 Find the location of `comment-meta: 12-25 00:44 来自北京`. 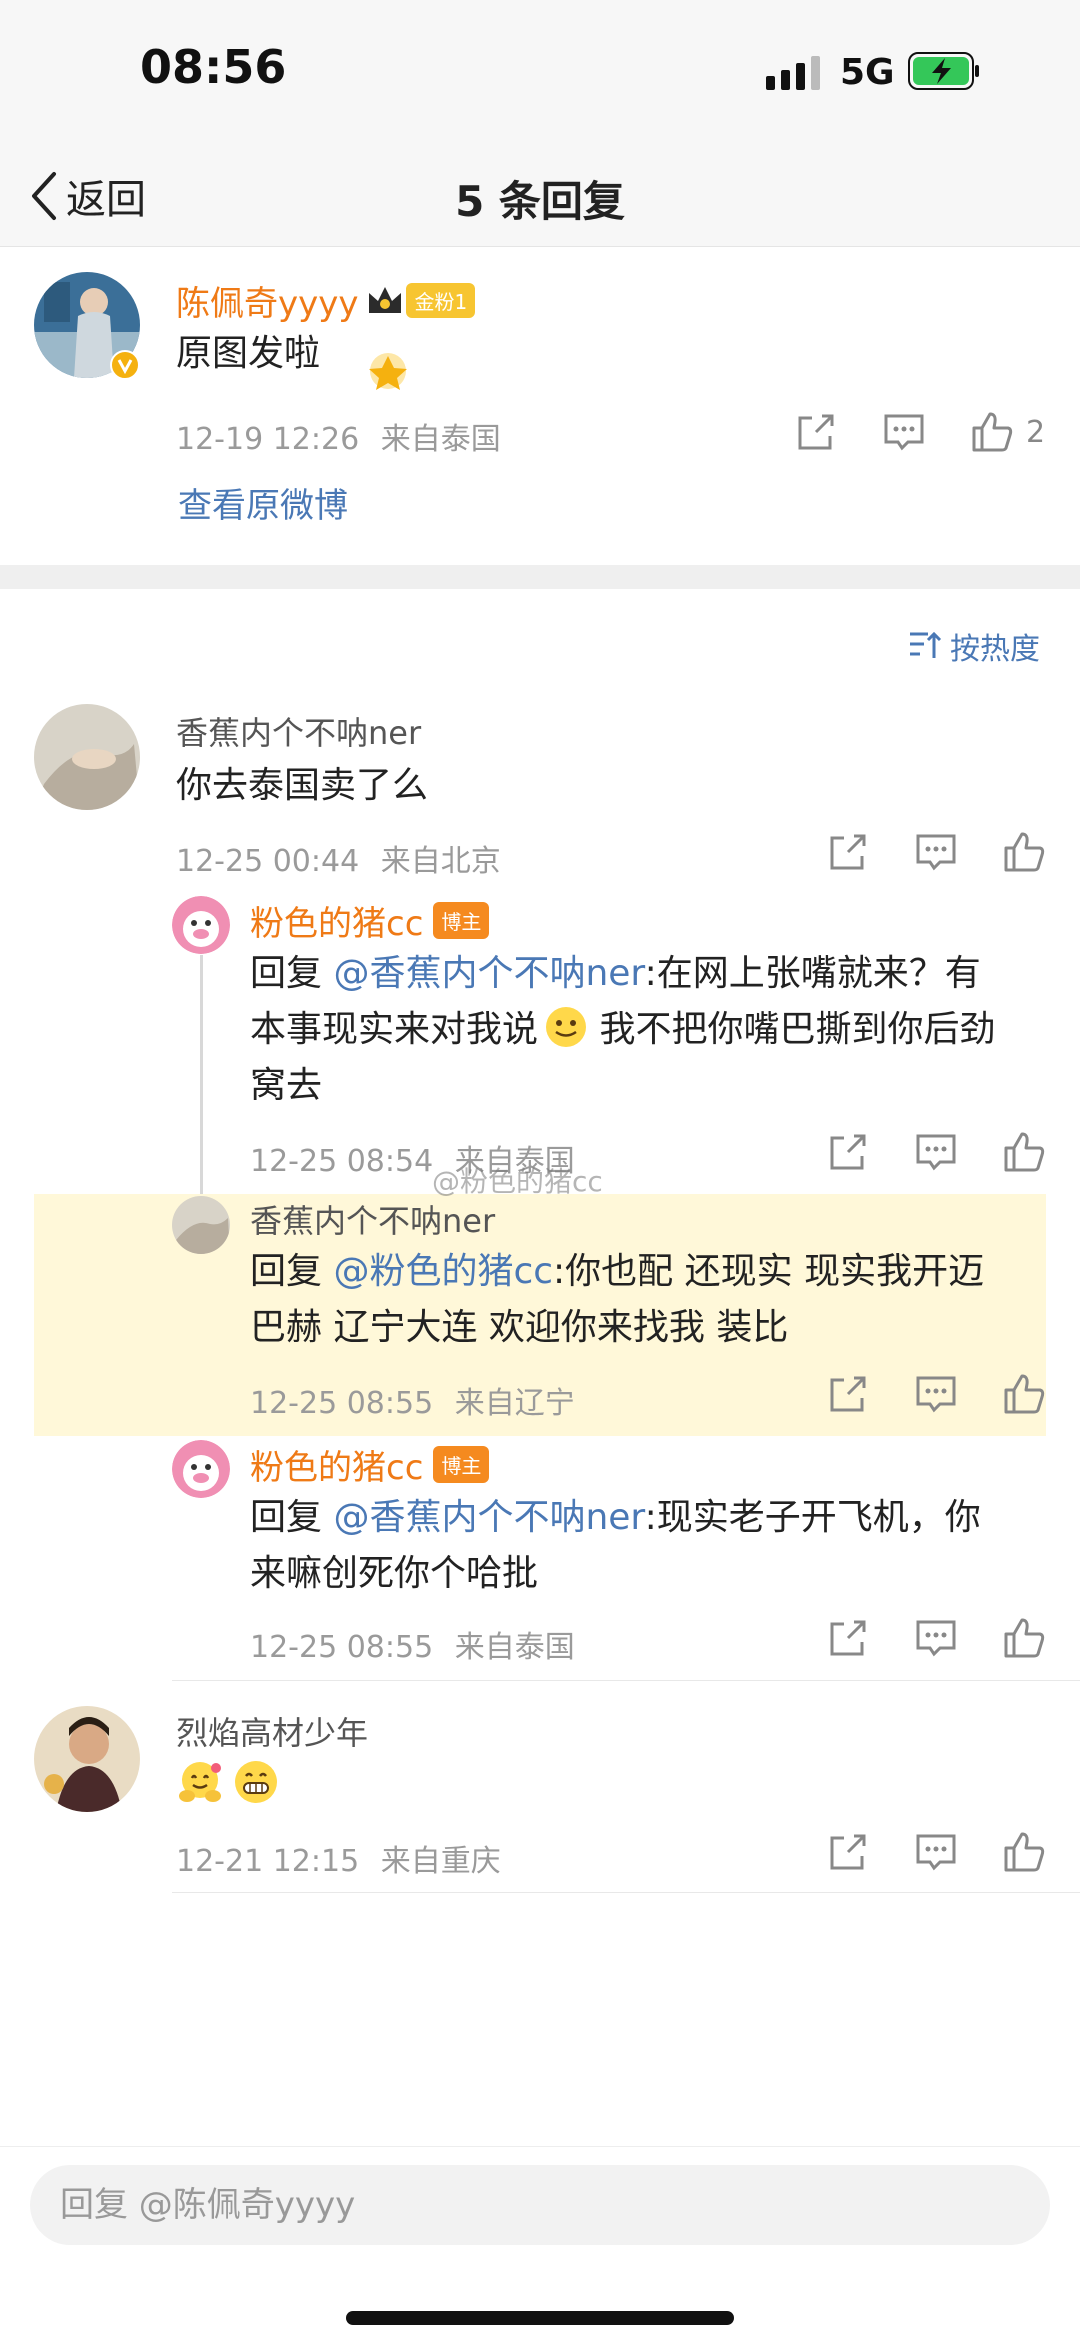

comment-meta: 12-25 00:44 来自北京 is located at coordinates (338, 858).